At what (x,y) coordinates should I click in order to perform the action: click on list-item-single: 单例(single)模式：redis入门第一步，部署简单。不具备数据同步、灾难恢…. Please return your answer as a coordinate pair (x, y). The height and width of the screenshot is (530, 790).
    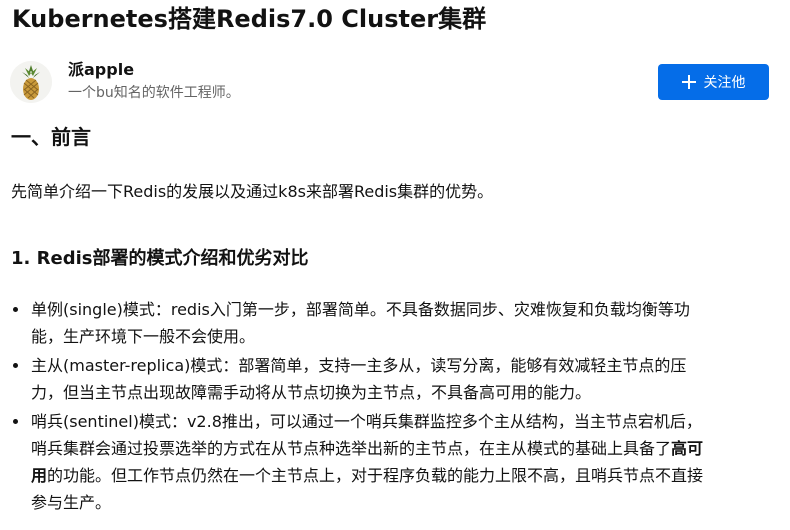
    Looking at the image, I should click on (395, 323).